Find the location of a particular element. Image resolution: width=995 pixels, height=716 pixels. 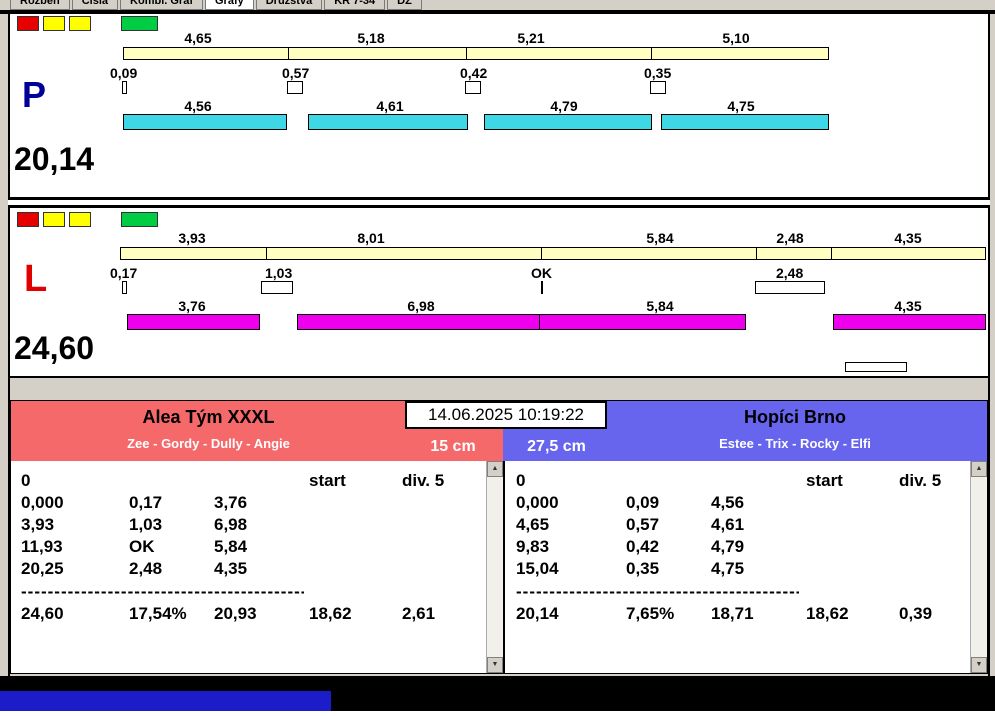

table-cell: 0,35 is located at coordinates (643, 568).